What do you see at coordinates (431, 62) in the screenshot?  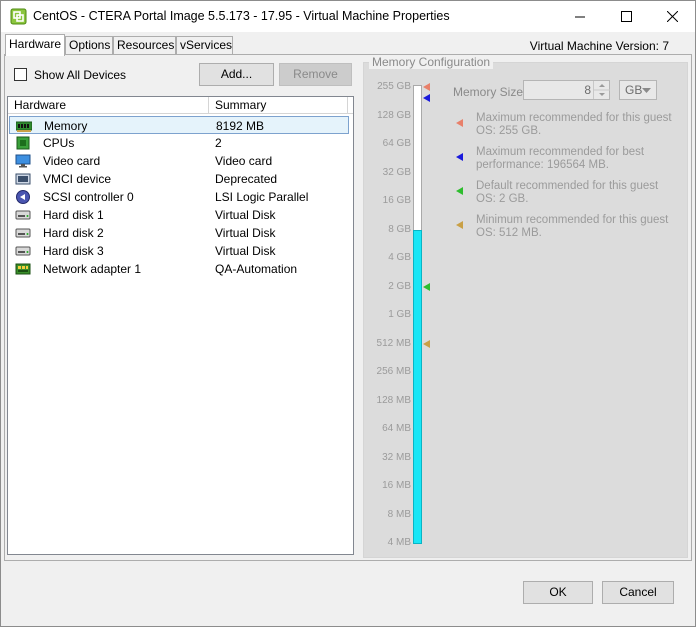 I see `memory-configuration-title: Memory Configuration` at bounding box center [431, 62].